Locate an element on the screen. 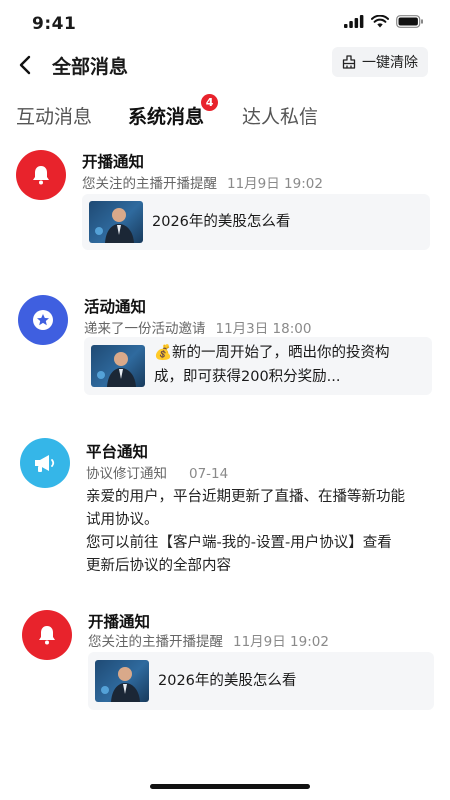 The width and height of the screenshot is (450, 800). notice-body-line: 您可以前往【客户端-我的-设置-用户协议】查看 is located at coordinates (239, 543).